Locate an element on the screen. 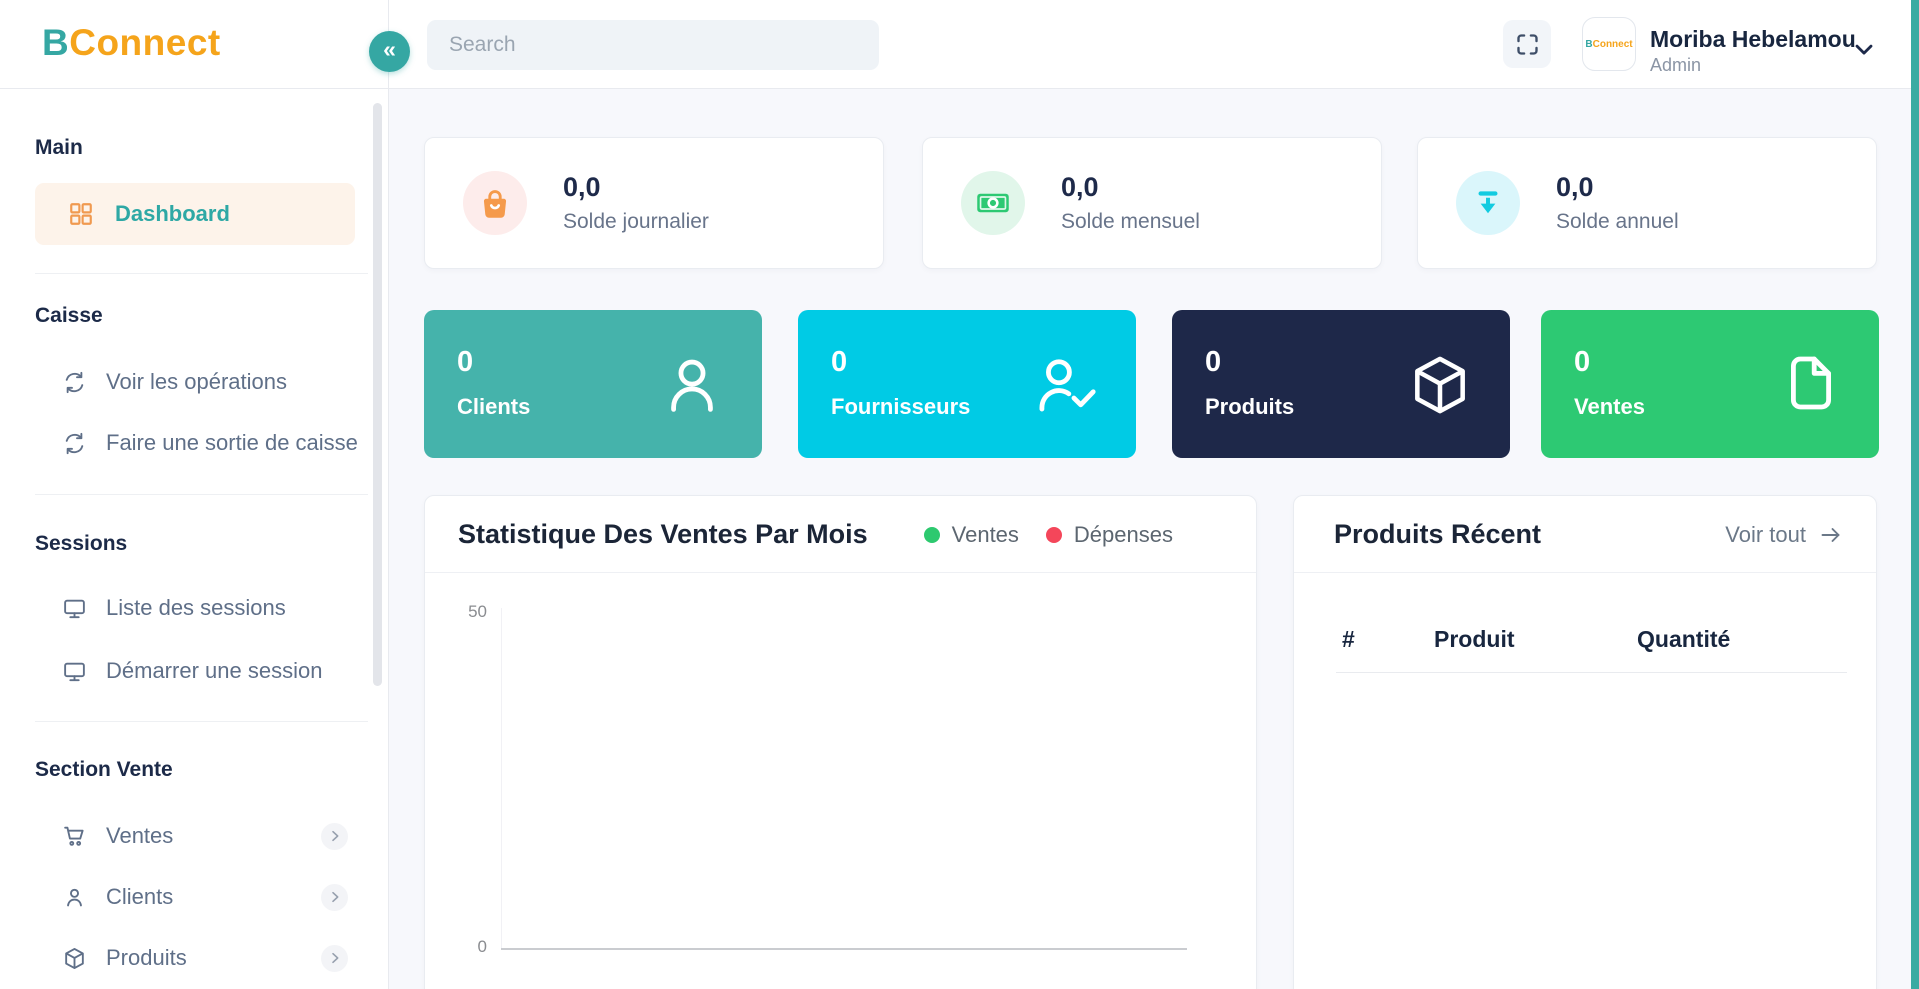 The image size is (1919, 989). page-scrollbar is located at coordinates (1915, 494).